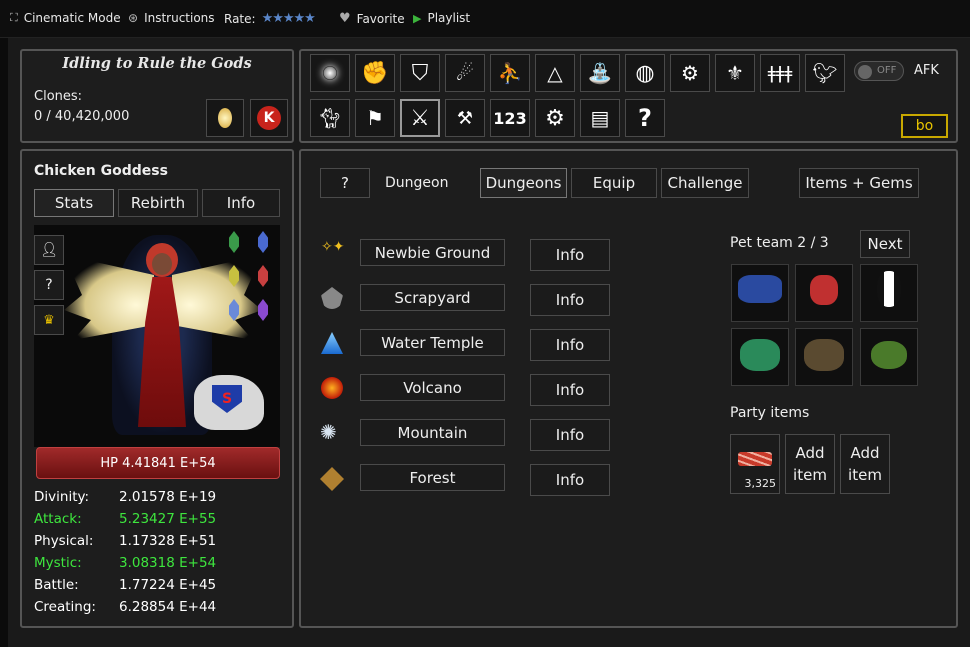 This screenshot has height=647, width=970. Describe the element at coordinates (74, 203) in the screenshot. I see `tab-stats: Stats` at that location.